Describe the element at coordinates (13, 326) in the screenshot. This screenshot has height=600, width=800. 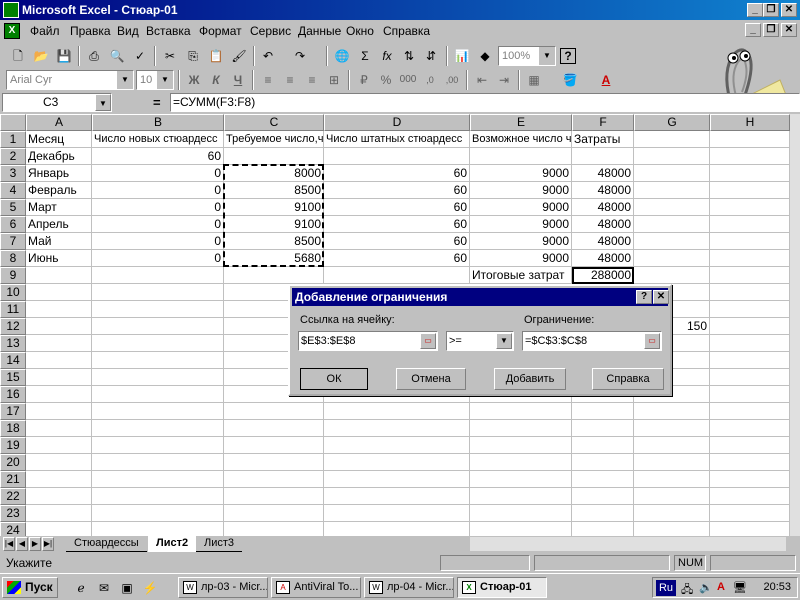
I see `row-header-12: 12` at that location.